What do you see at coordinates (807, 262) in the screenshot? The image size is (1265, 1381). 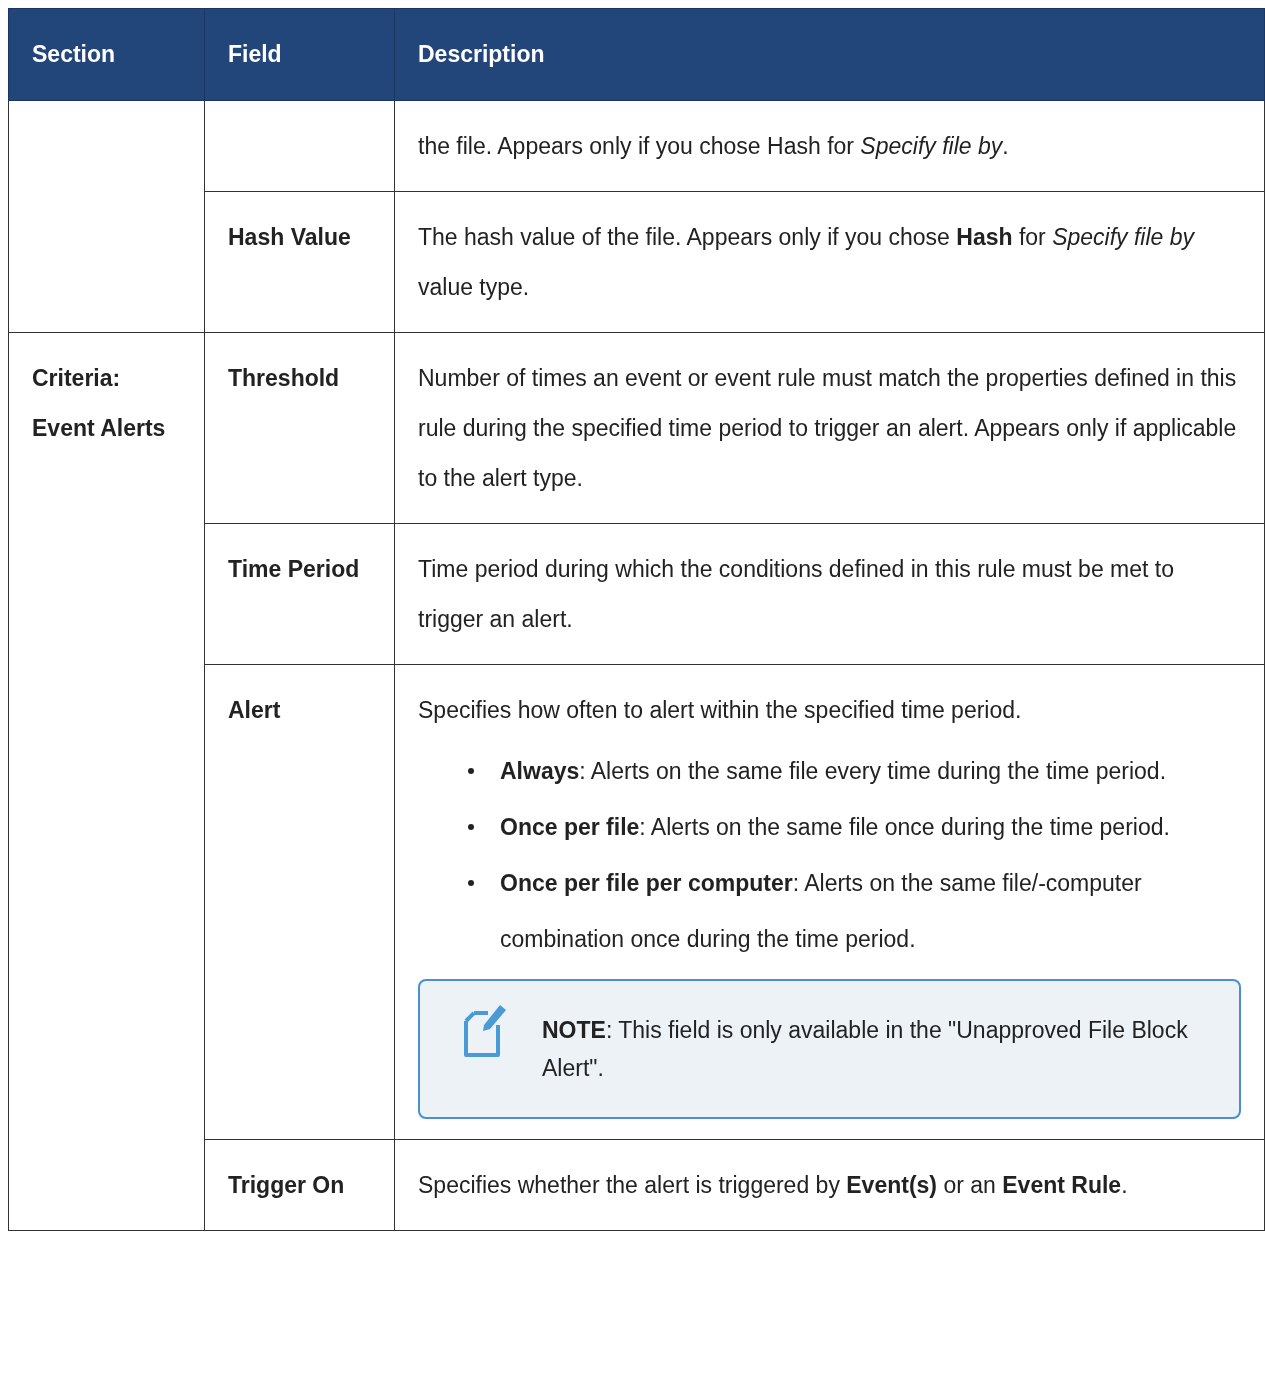 I see `description-text: The hash value of the file. Appears only if you chose Hash for Specify file by value type.` at bounding box center [807, 262].